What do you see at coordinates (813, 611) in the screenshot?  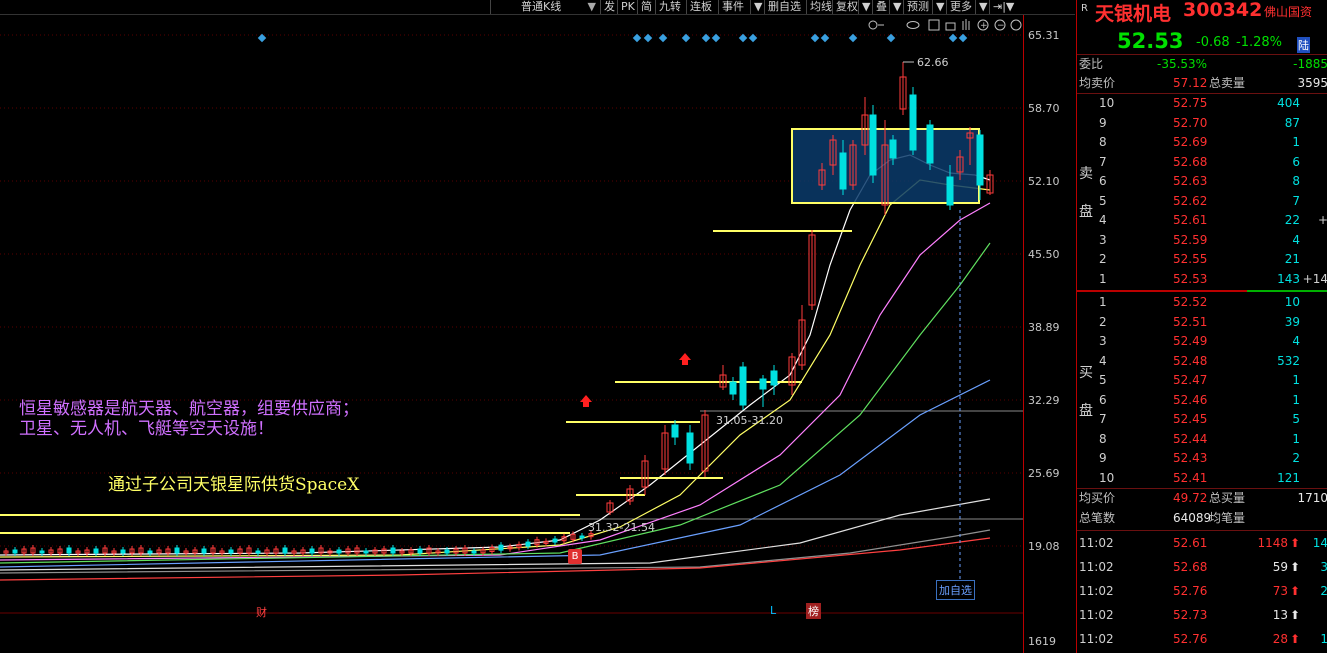 I see `rank-marker: 榜` at bounding box center [813, 611].